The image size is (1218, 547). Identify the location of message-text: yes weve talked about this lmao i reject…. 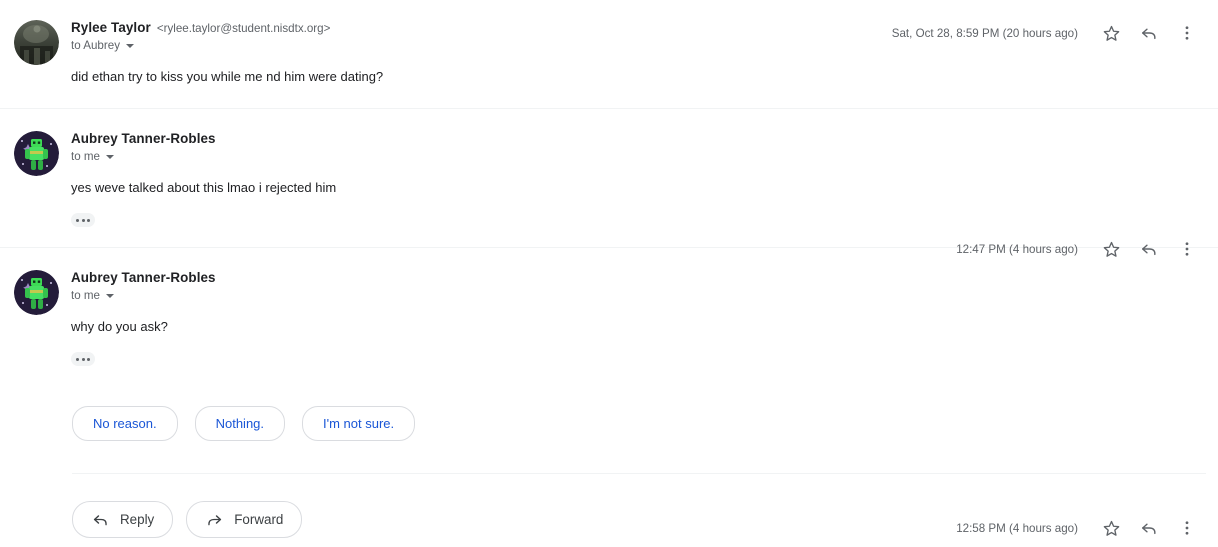
(204, 187).